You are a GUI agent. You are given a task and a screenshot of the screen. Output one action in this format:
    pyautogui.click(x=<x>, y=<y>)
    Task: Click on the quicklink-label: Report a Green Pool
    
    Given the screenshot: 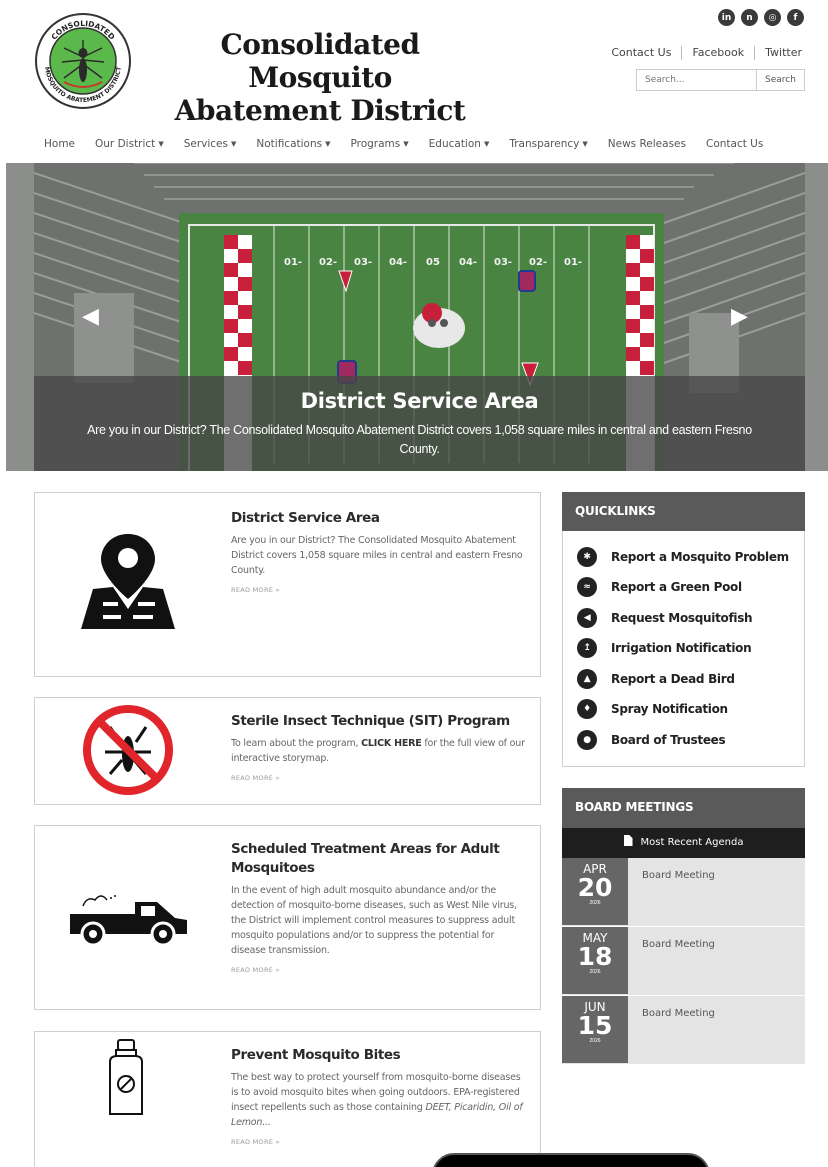 What is the action you would take?
    pyautogui.click(x=676, y=587)
    